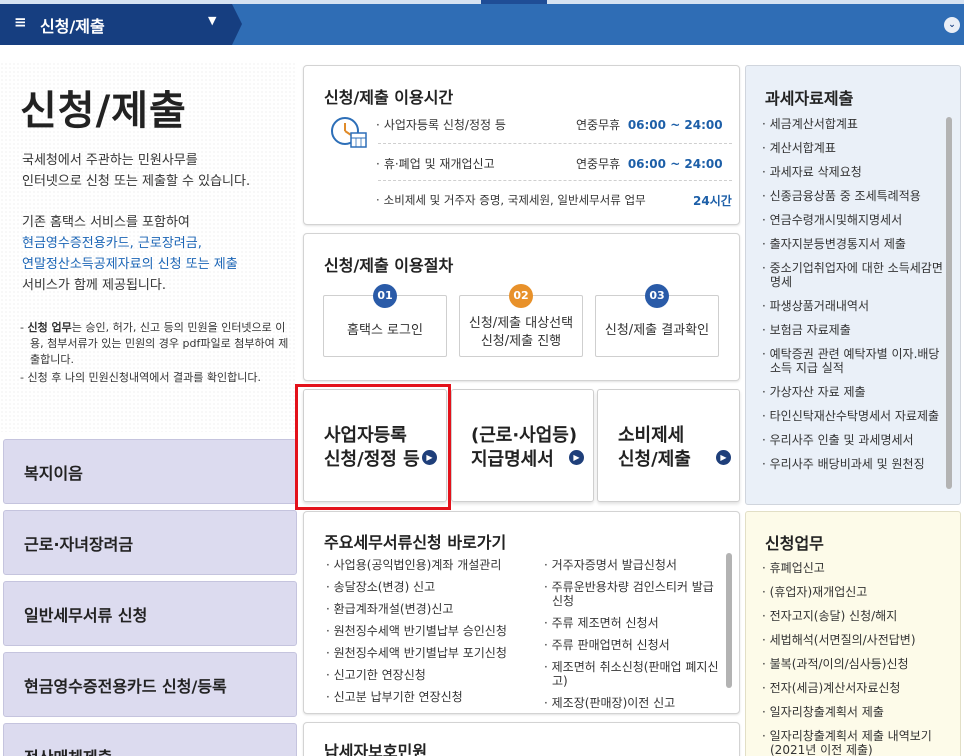 This screenshot has height=756, width=964. I want to click on tax-data-link: · 예탁증권 관련 예탁자별 이자.배당소득 지급 실적, so click(855, 361).